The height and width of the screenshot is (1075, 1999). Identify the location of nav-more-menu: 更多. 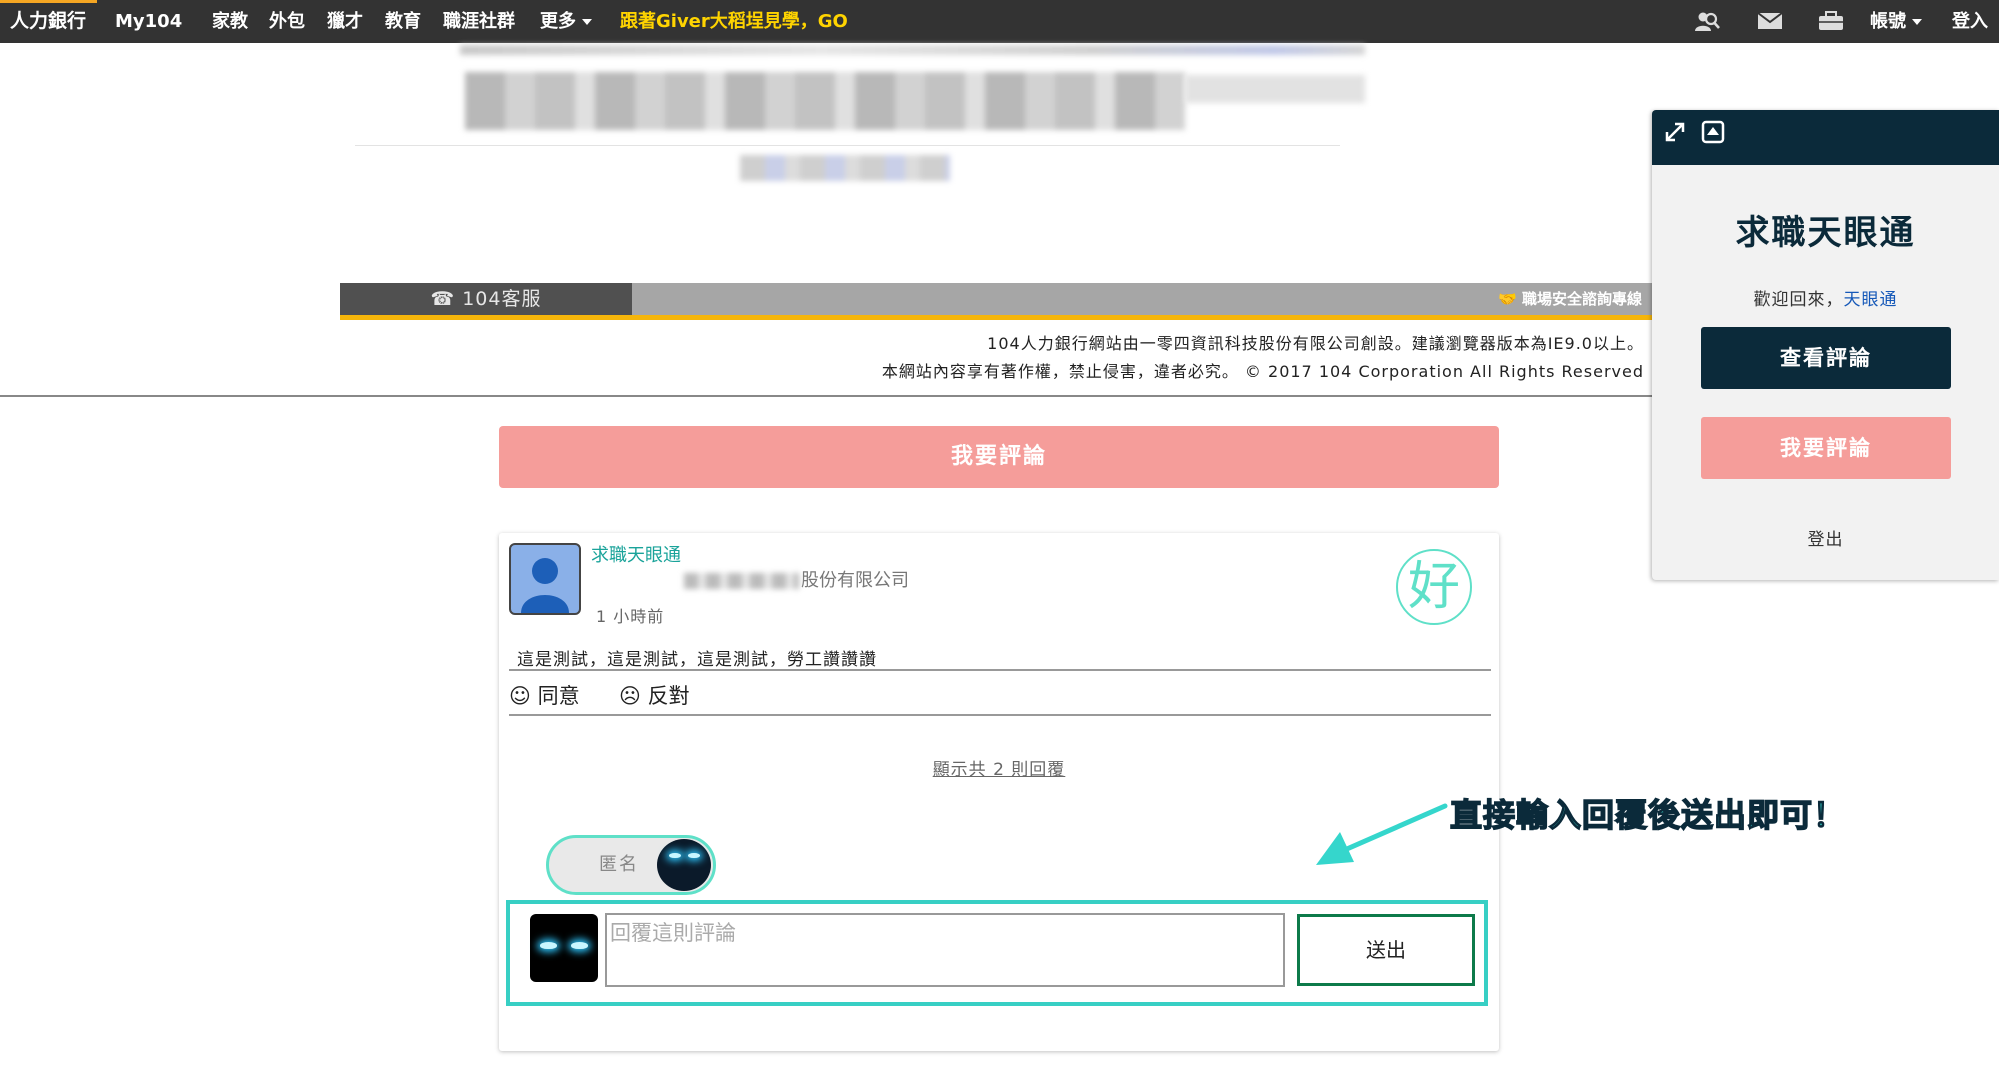
(566, 21).